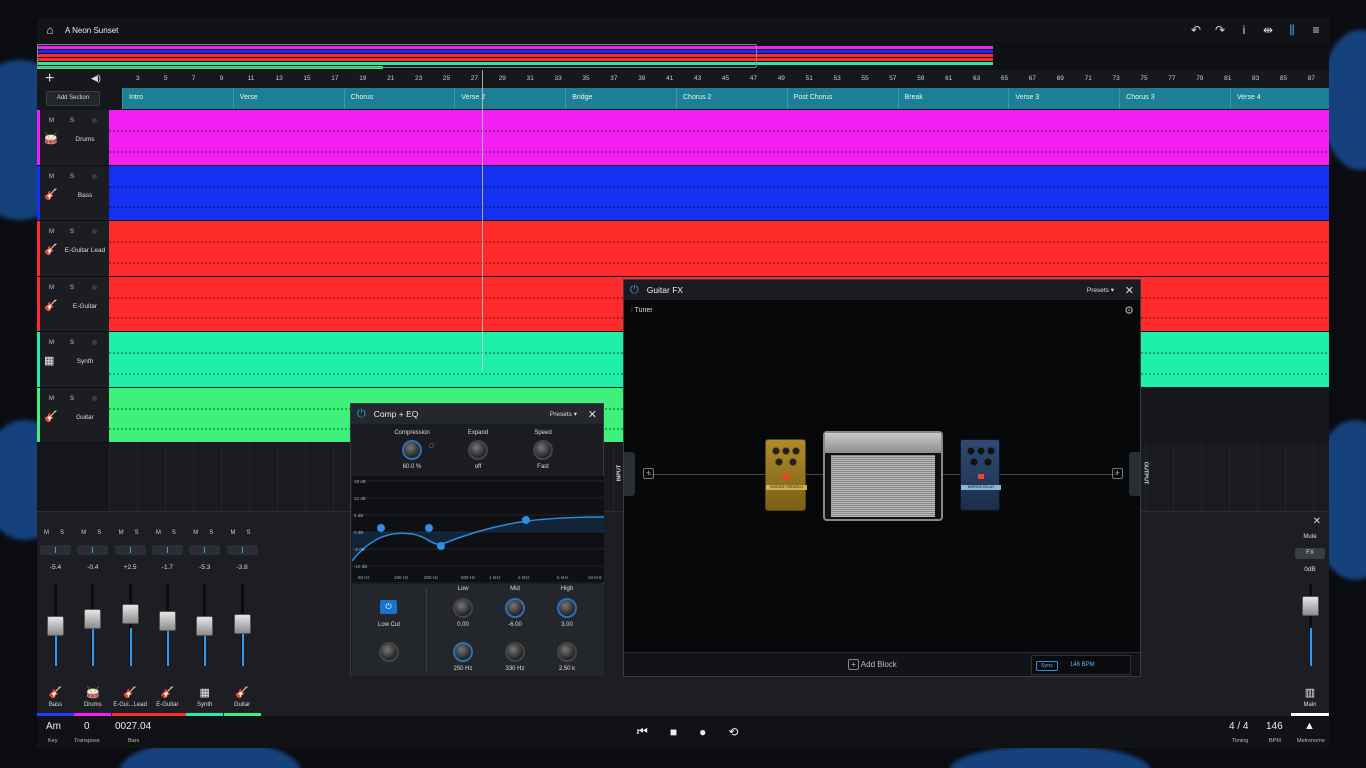  Describe the element at coordinates (1279, 98) in the screenshot. I see `arrange-section: Verse 4` at that location.